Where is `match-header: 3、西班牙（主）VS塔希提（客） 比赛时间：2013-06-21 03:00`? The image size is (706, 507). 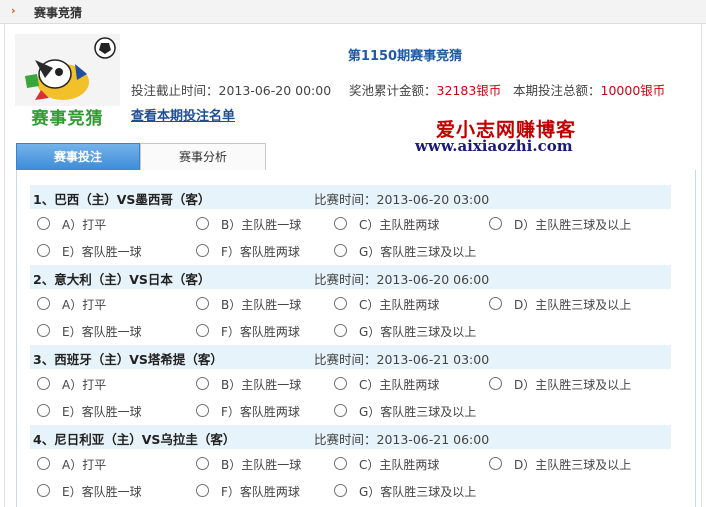
match-header: 3、西班牙（主）VS塔希提（客） 比赛时间：2013-06-21 03:00 is located at coordinates (350, 357).